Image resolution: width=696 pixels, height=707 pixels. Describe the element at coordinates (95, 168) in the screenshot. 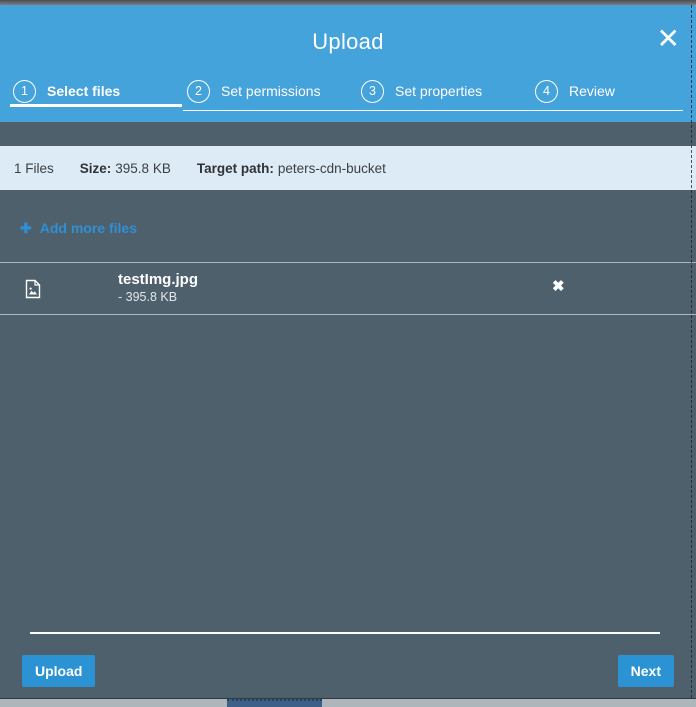

I see `size-label: Size:` at that location.